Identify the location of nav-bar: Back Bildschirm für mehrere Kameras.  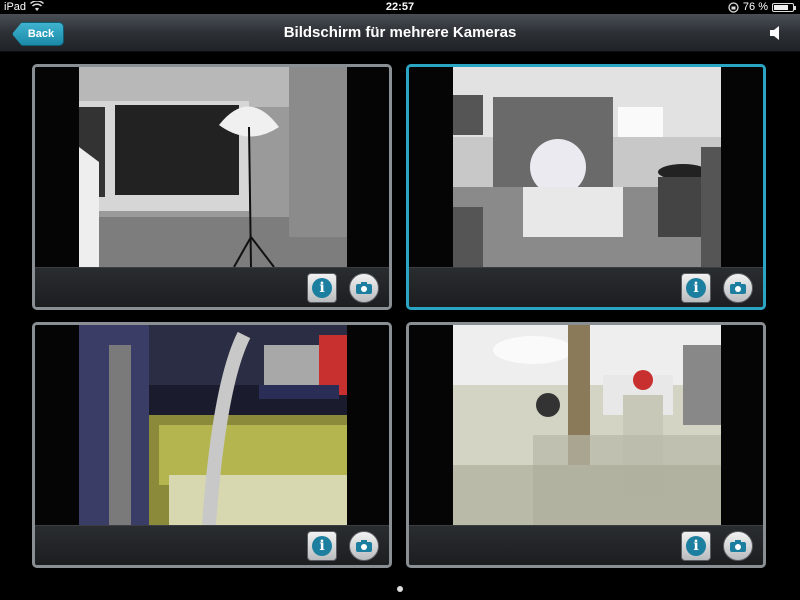
(400, 33).